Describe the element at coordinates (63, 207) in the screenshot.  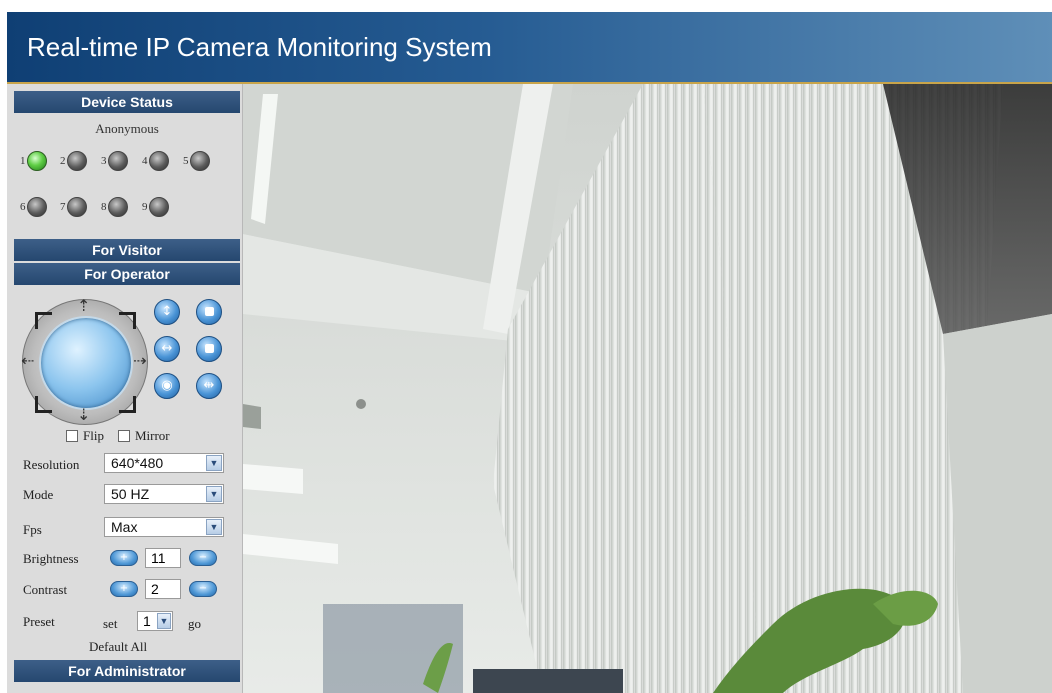
I see `device-num: 7` at that location.